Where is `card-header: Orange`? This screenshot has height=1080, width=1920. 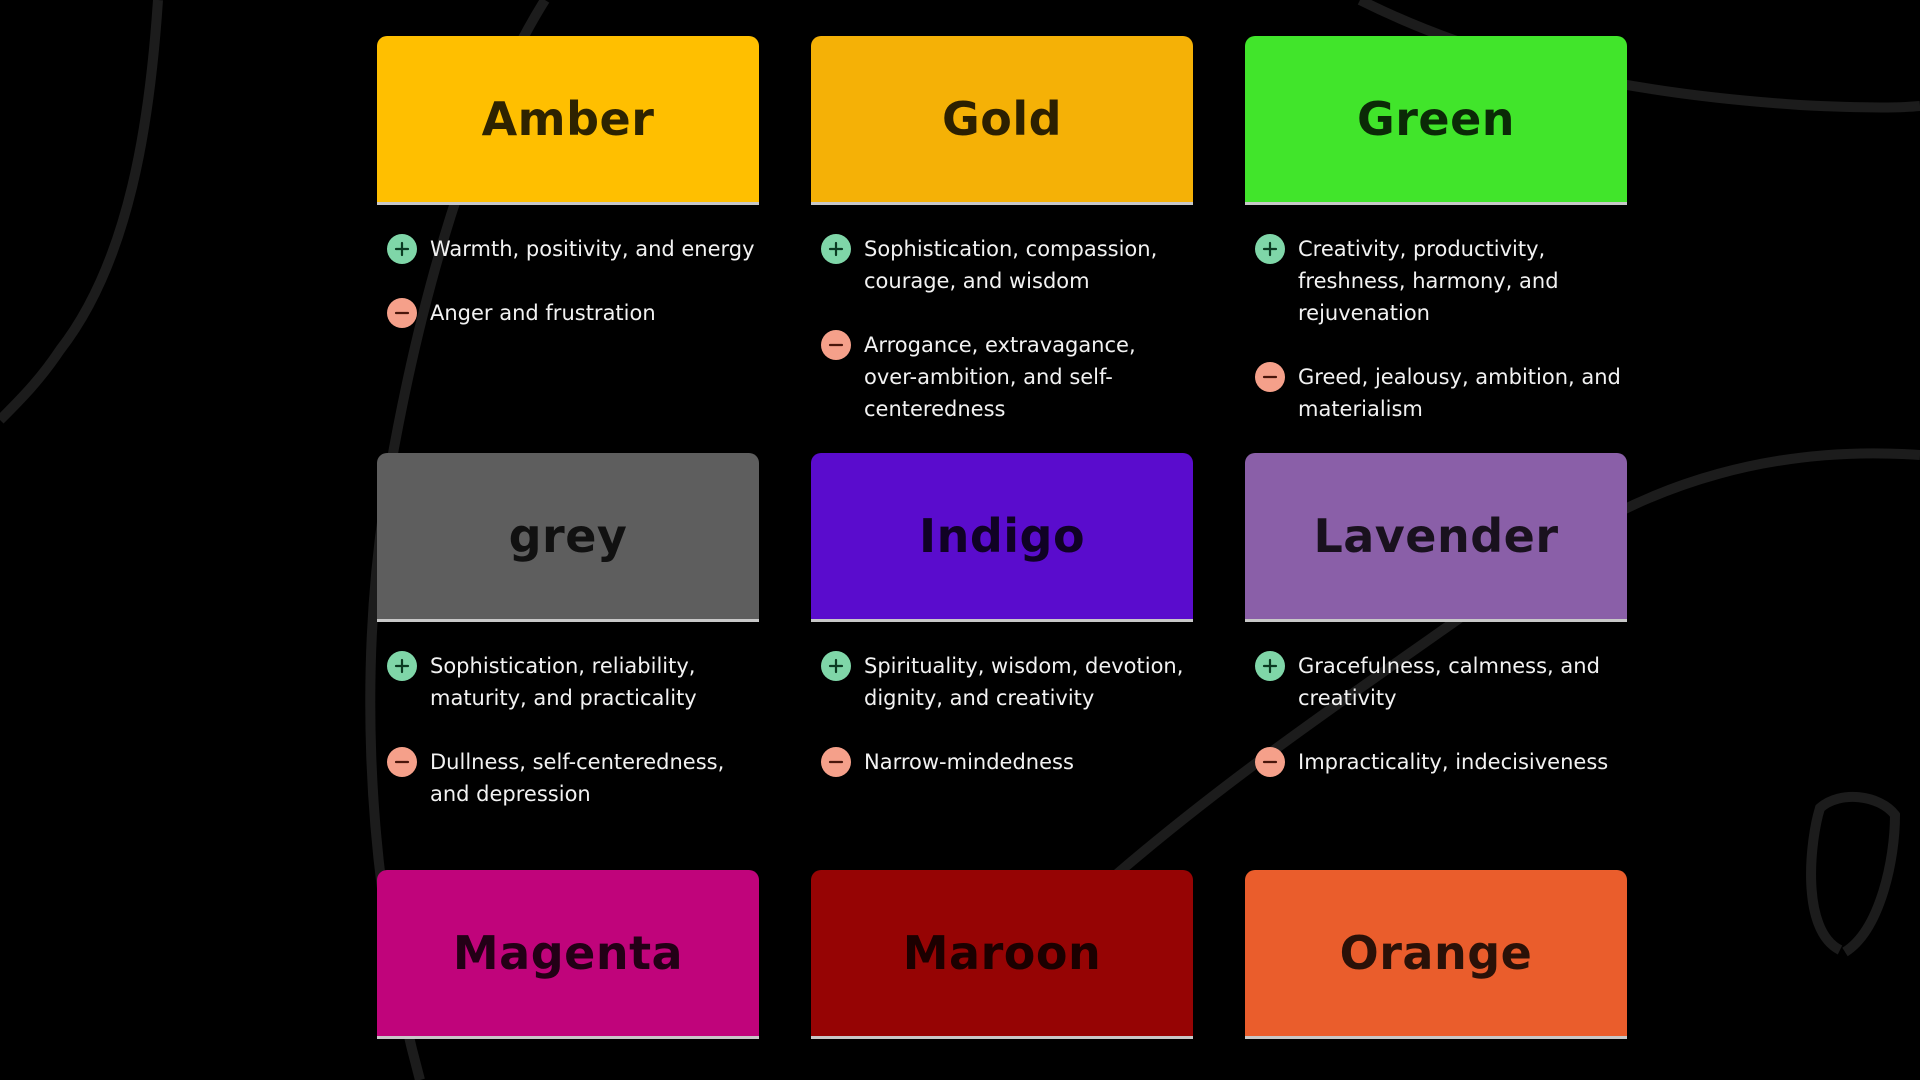 card-header: Orange is located at coordinates (1436, 954).